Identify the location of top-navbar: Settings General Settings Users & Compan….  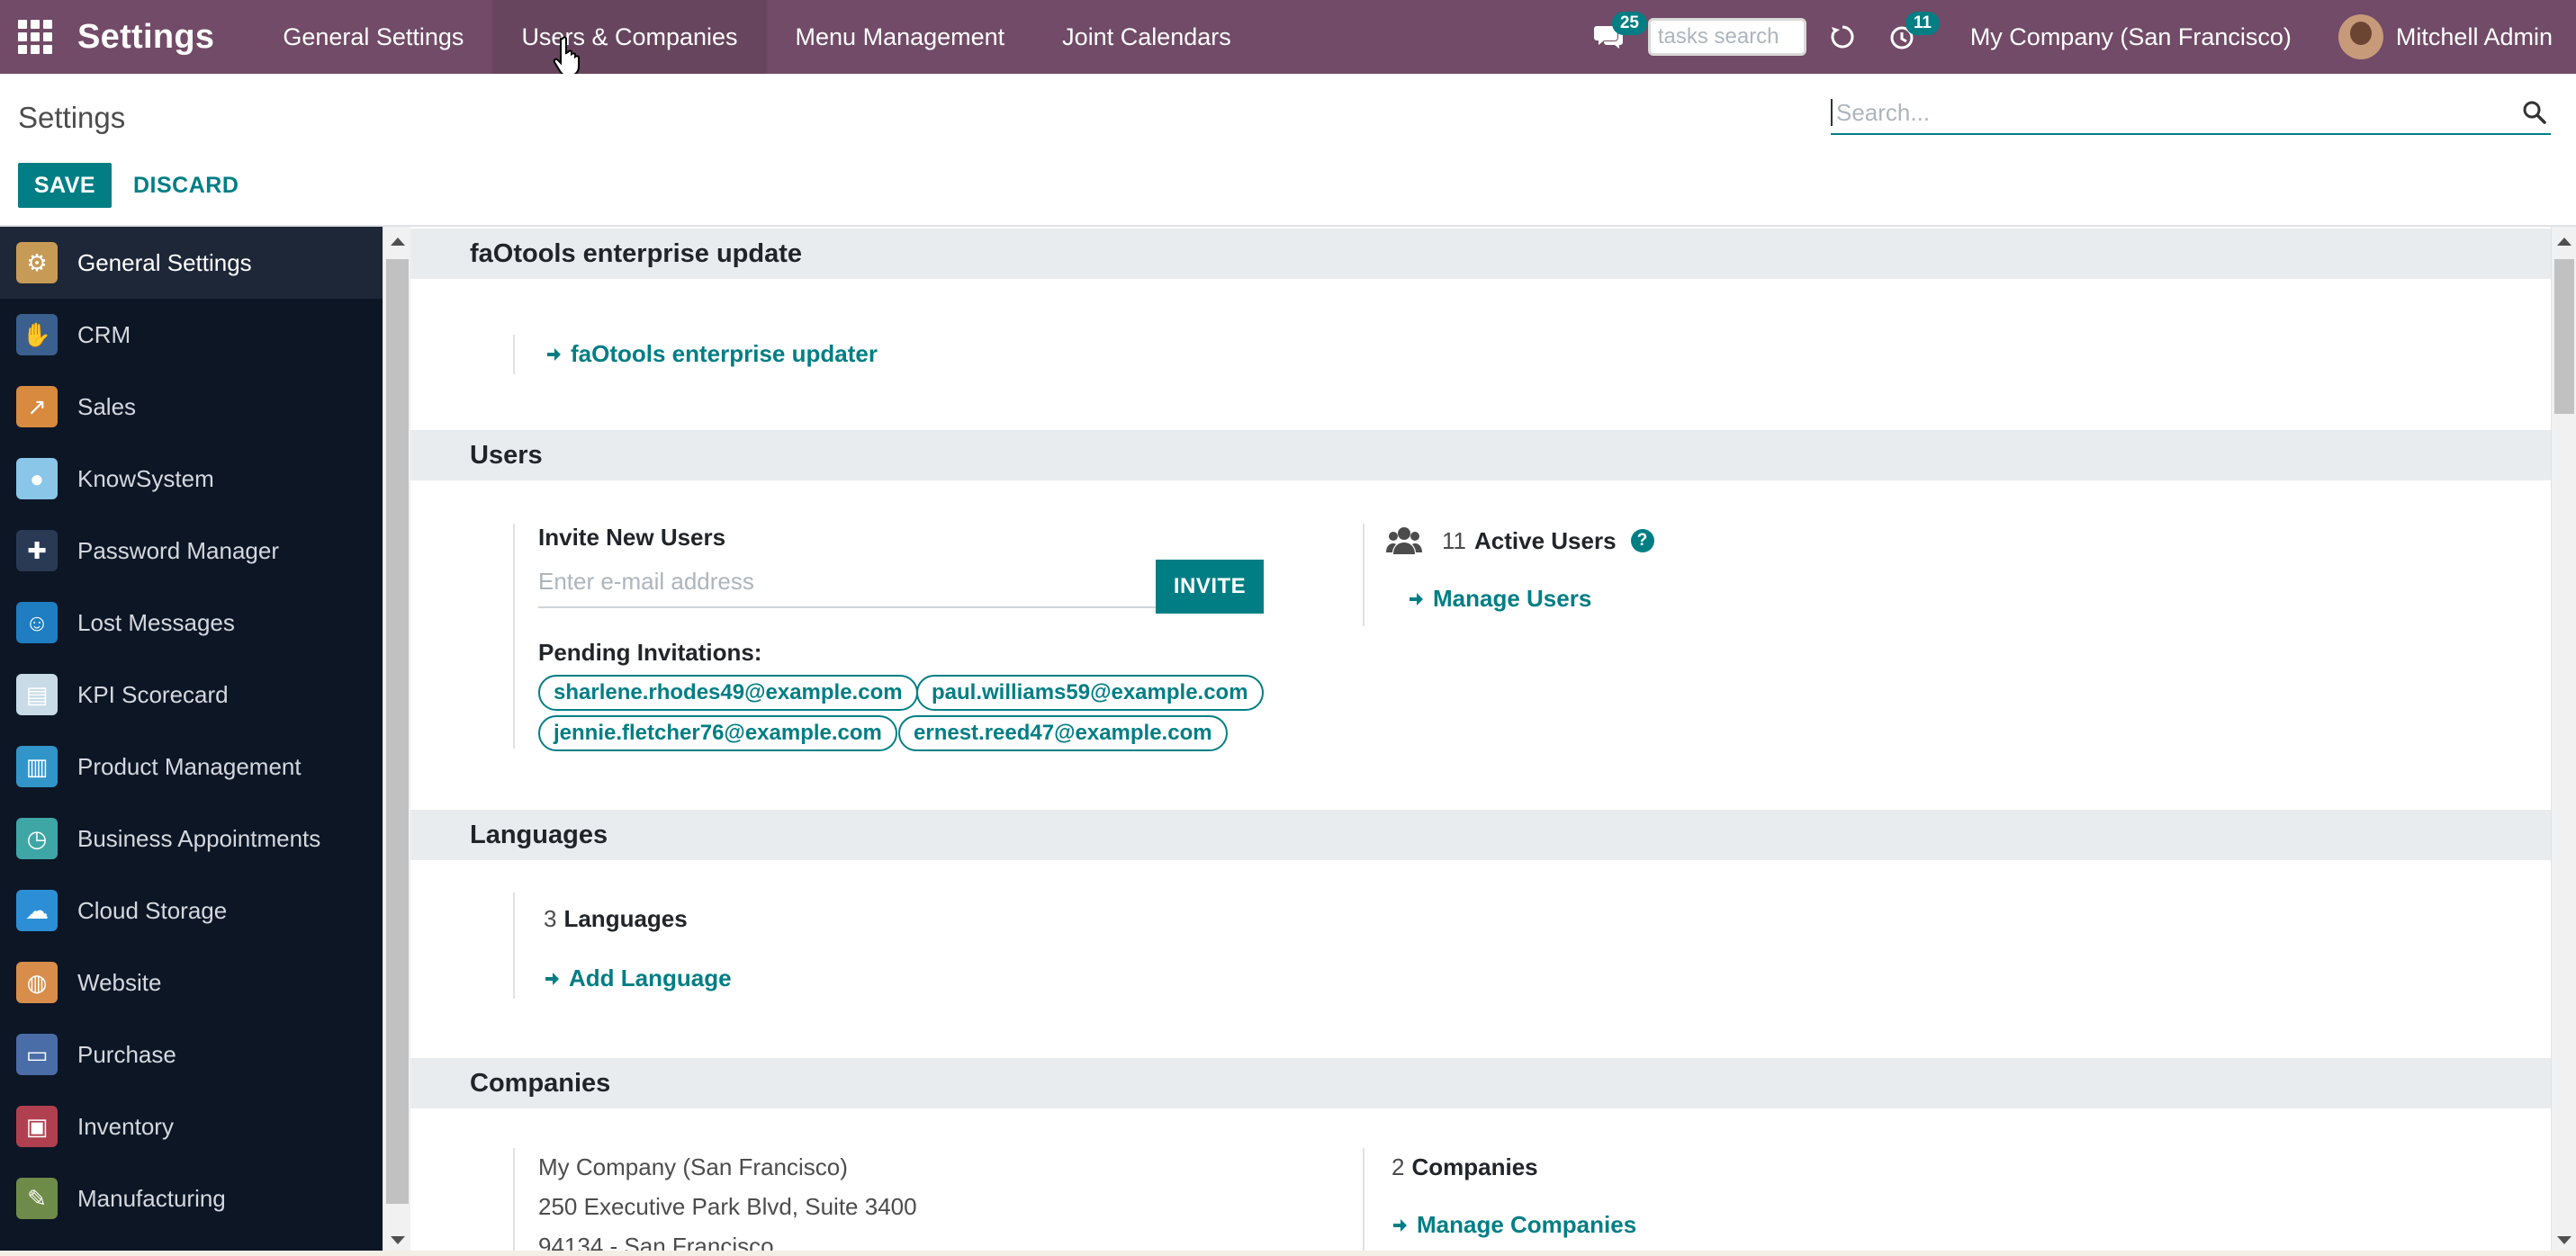
(1288, 37).